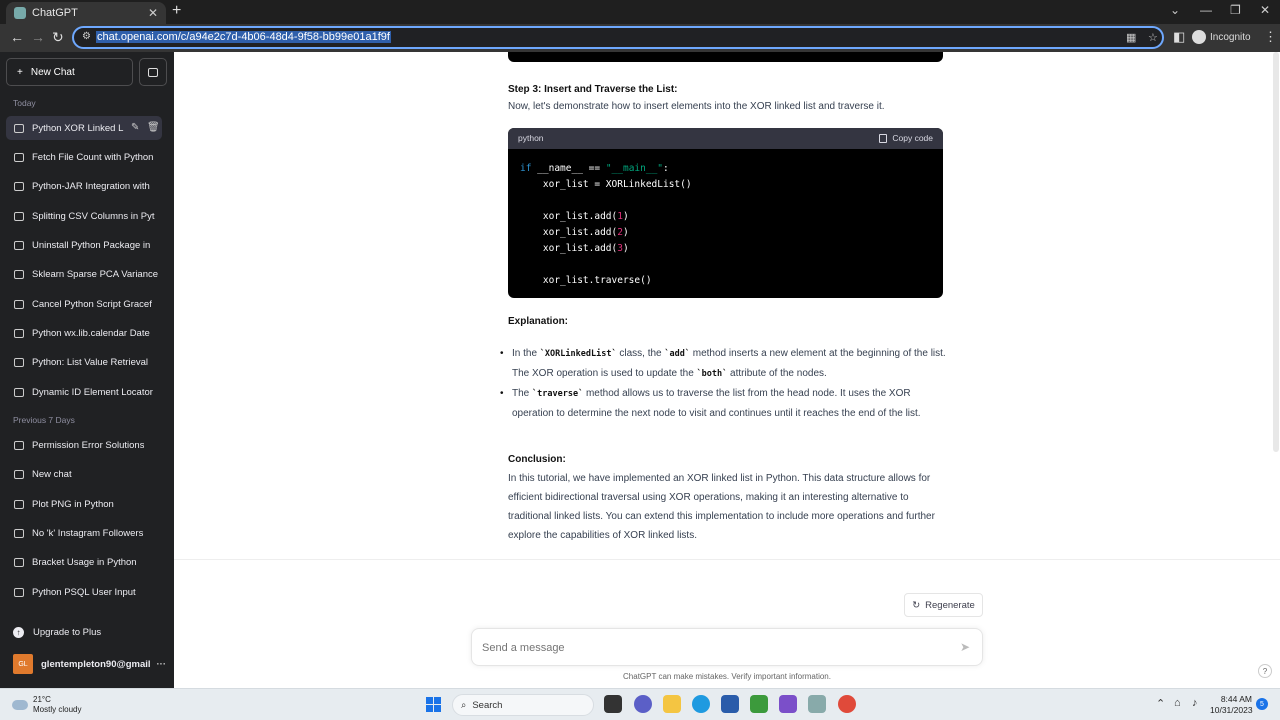 The image size is (1280, 720). I want to click on user-email: glentempleton90@gmail, so click(96, 664).